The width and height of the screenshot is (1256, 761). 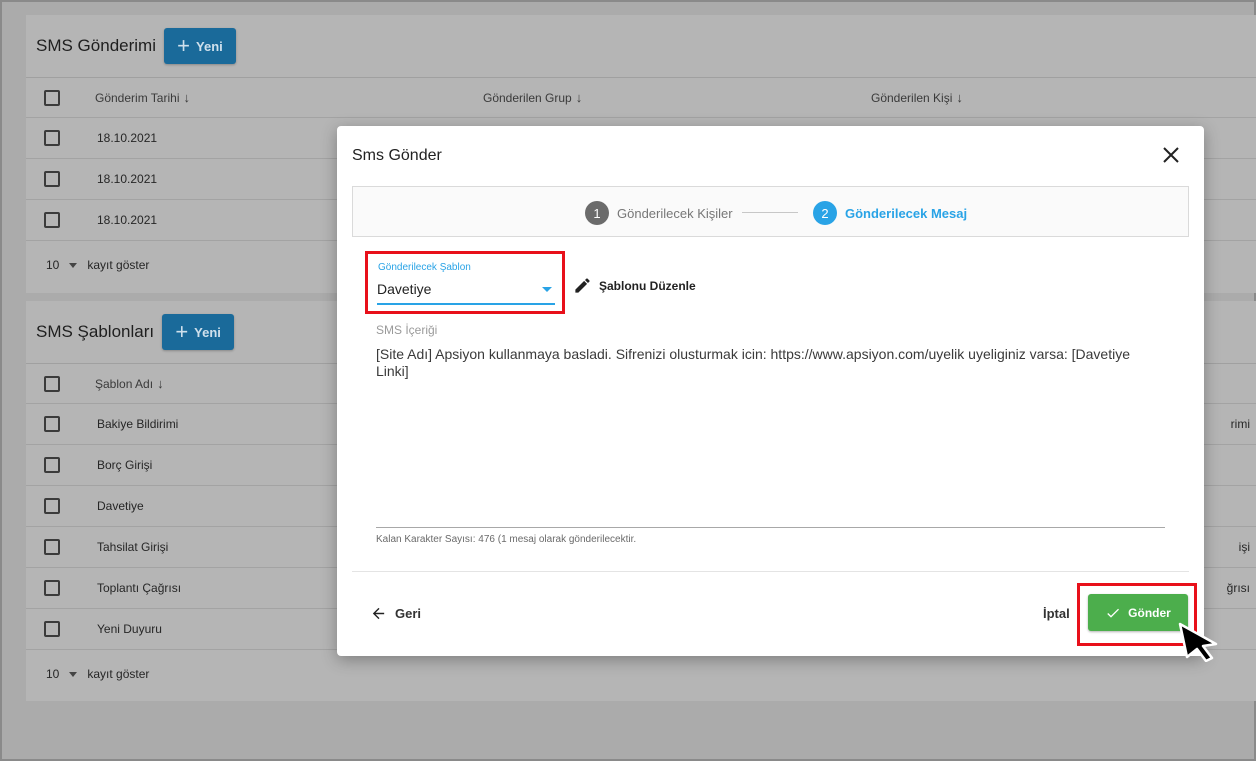 I want to click on new-template-button: + Yeni, so click(x=198, y=332).